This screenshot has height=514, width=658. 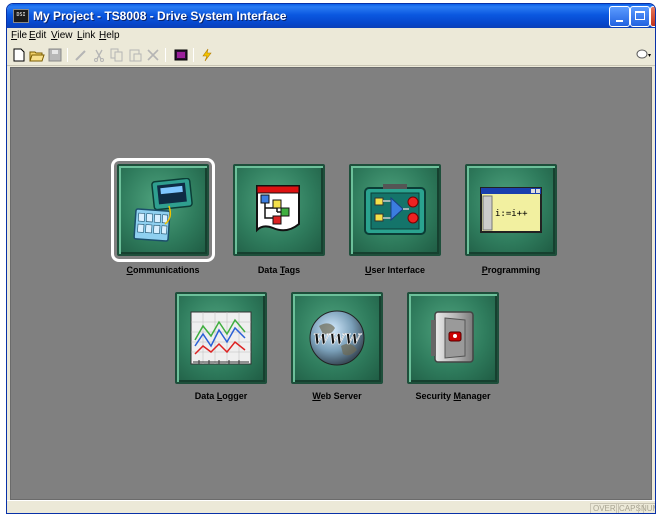 I want to click on delete-button, so click(x=153, y=55).